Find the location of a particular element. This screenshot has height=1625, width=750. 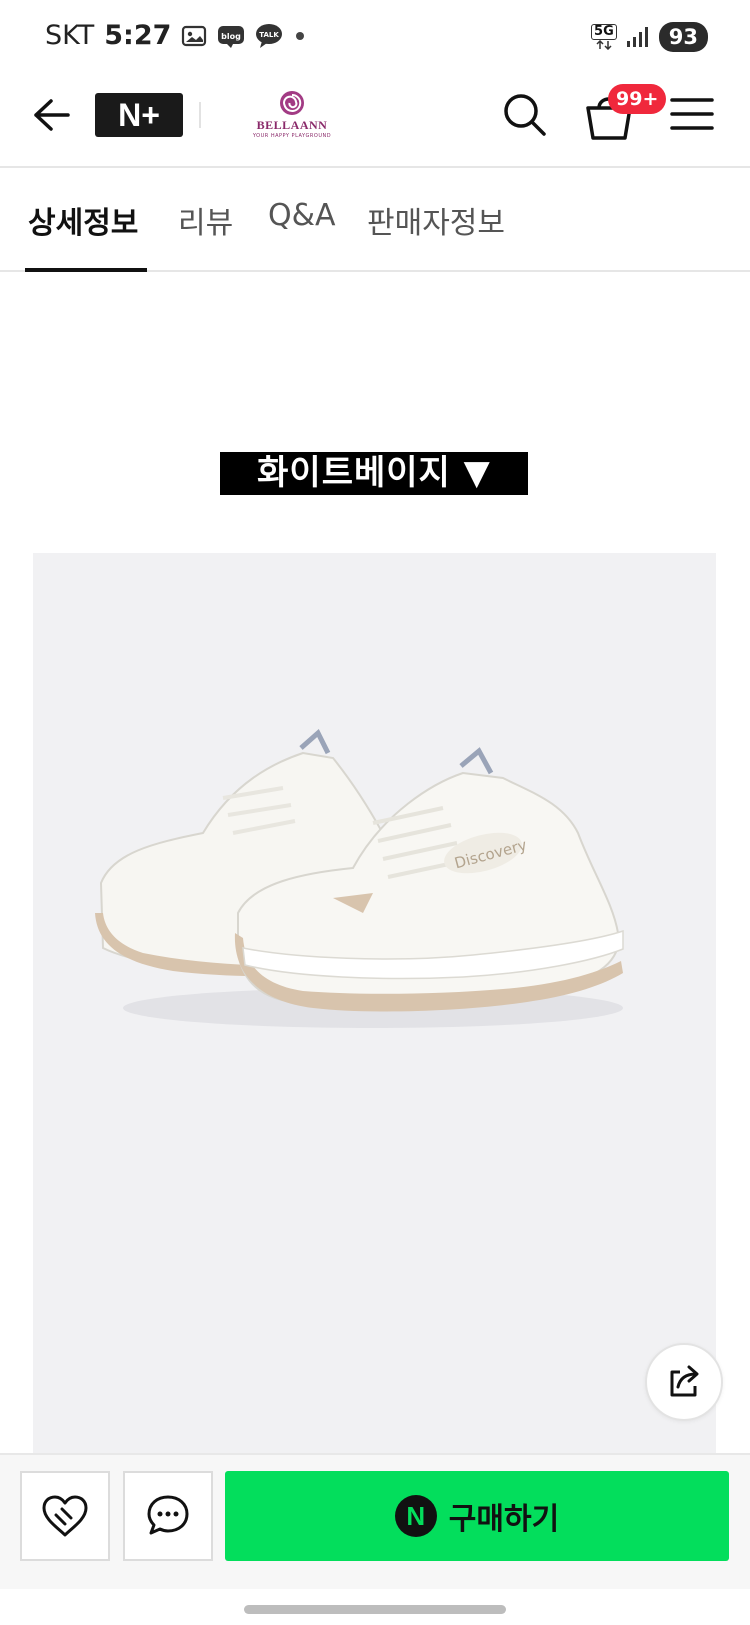

buy-button: N 구매하기 is located at coordinates (477, 1516).